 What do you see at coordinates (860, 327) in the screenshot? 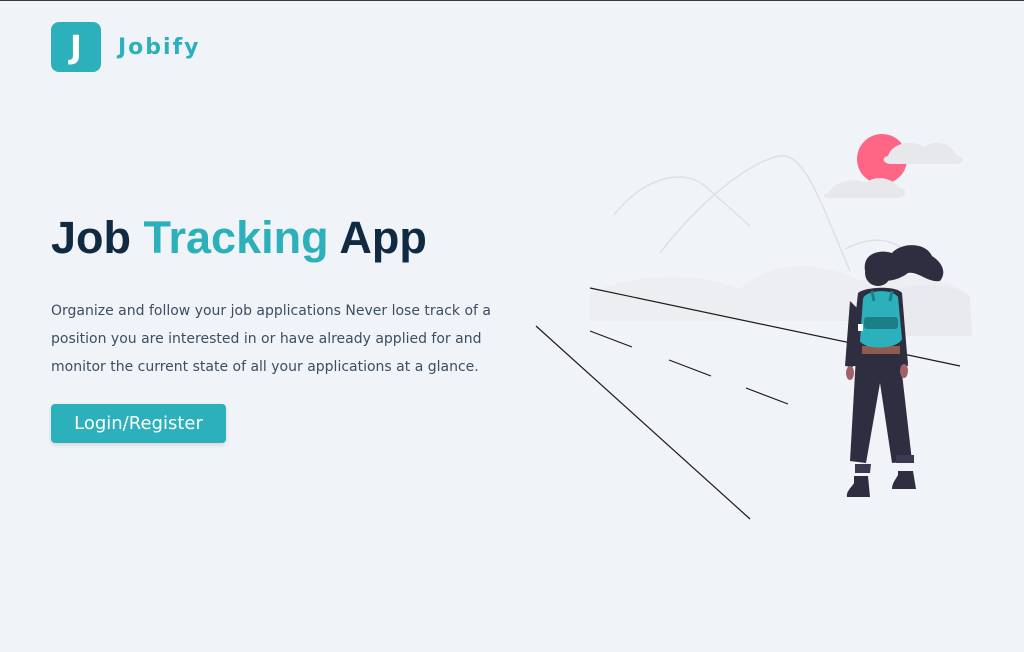
I see `backpack-tag` at bounding box center [860, 327].